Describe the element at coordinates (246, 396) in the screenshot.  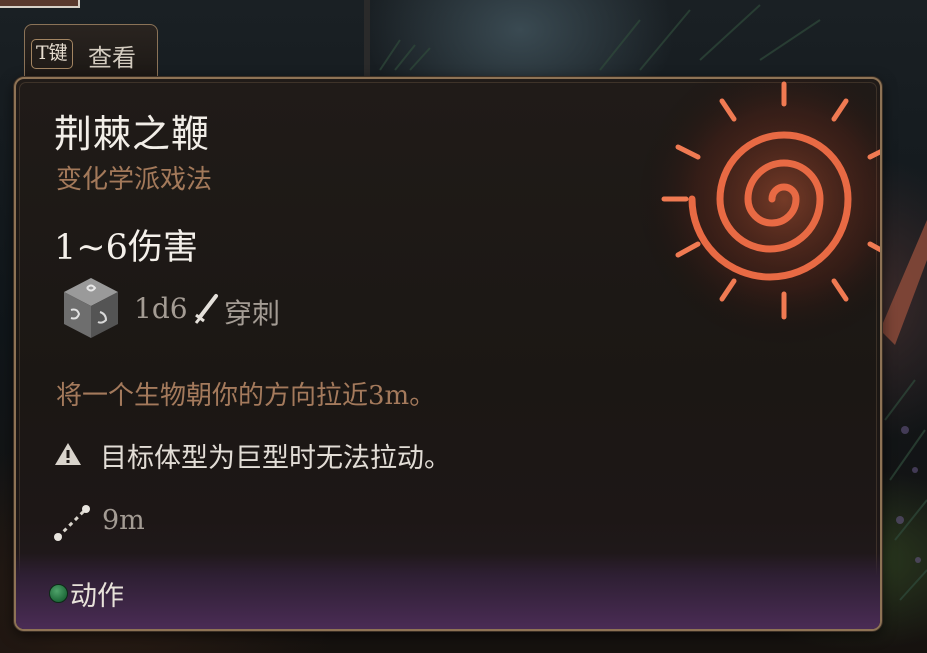
I see `spell-description: 将一个生物朝你的方向拉近3m。` at that location.